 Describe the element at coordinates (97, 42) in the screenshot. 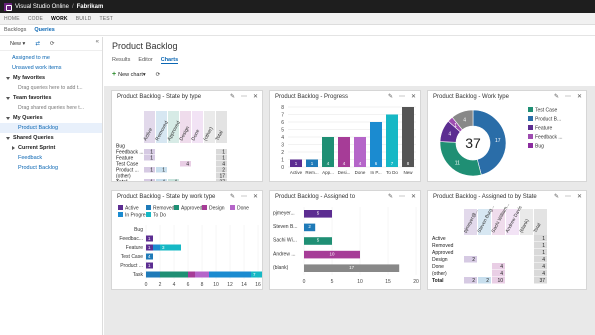

I see `collapse-pane-icon: «` at that location.